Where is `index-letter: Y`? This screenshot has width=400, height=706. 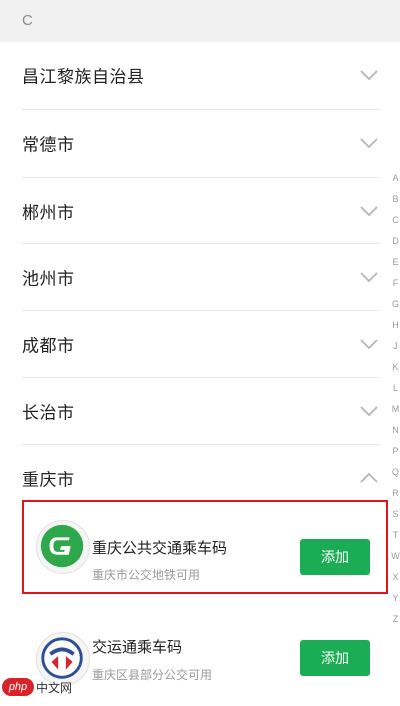 index-letter: Y is located at coordinates (395, 598).